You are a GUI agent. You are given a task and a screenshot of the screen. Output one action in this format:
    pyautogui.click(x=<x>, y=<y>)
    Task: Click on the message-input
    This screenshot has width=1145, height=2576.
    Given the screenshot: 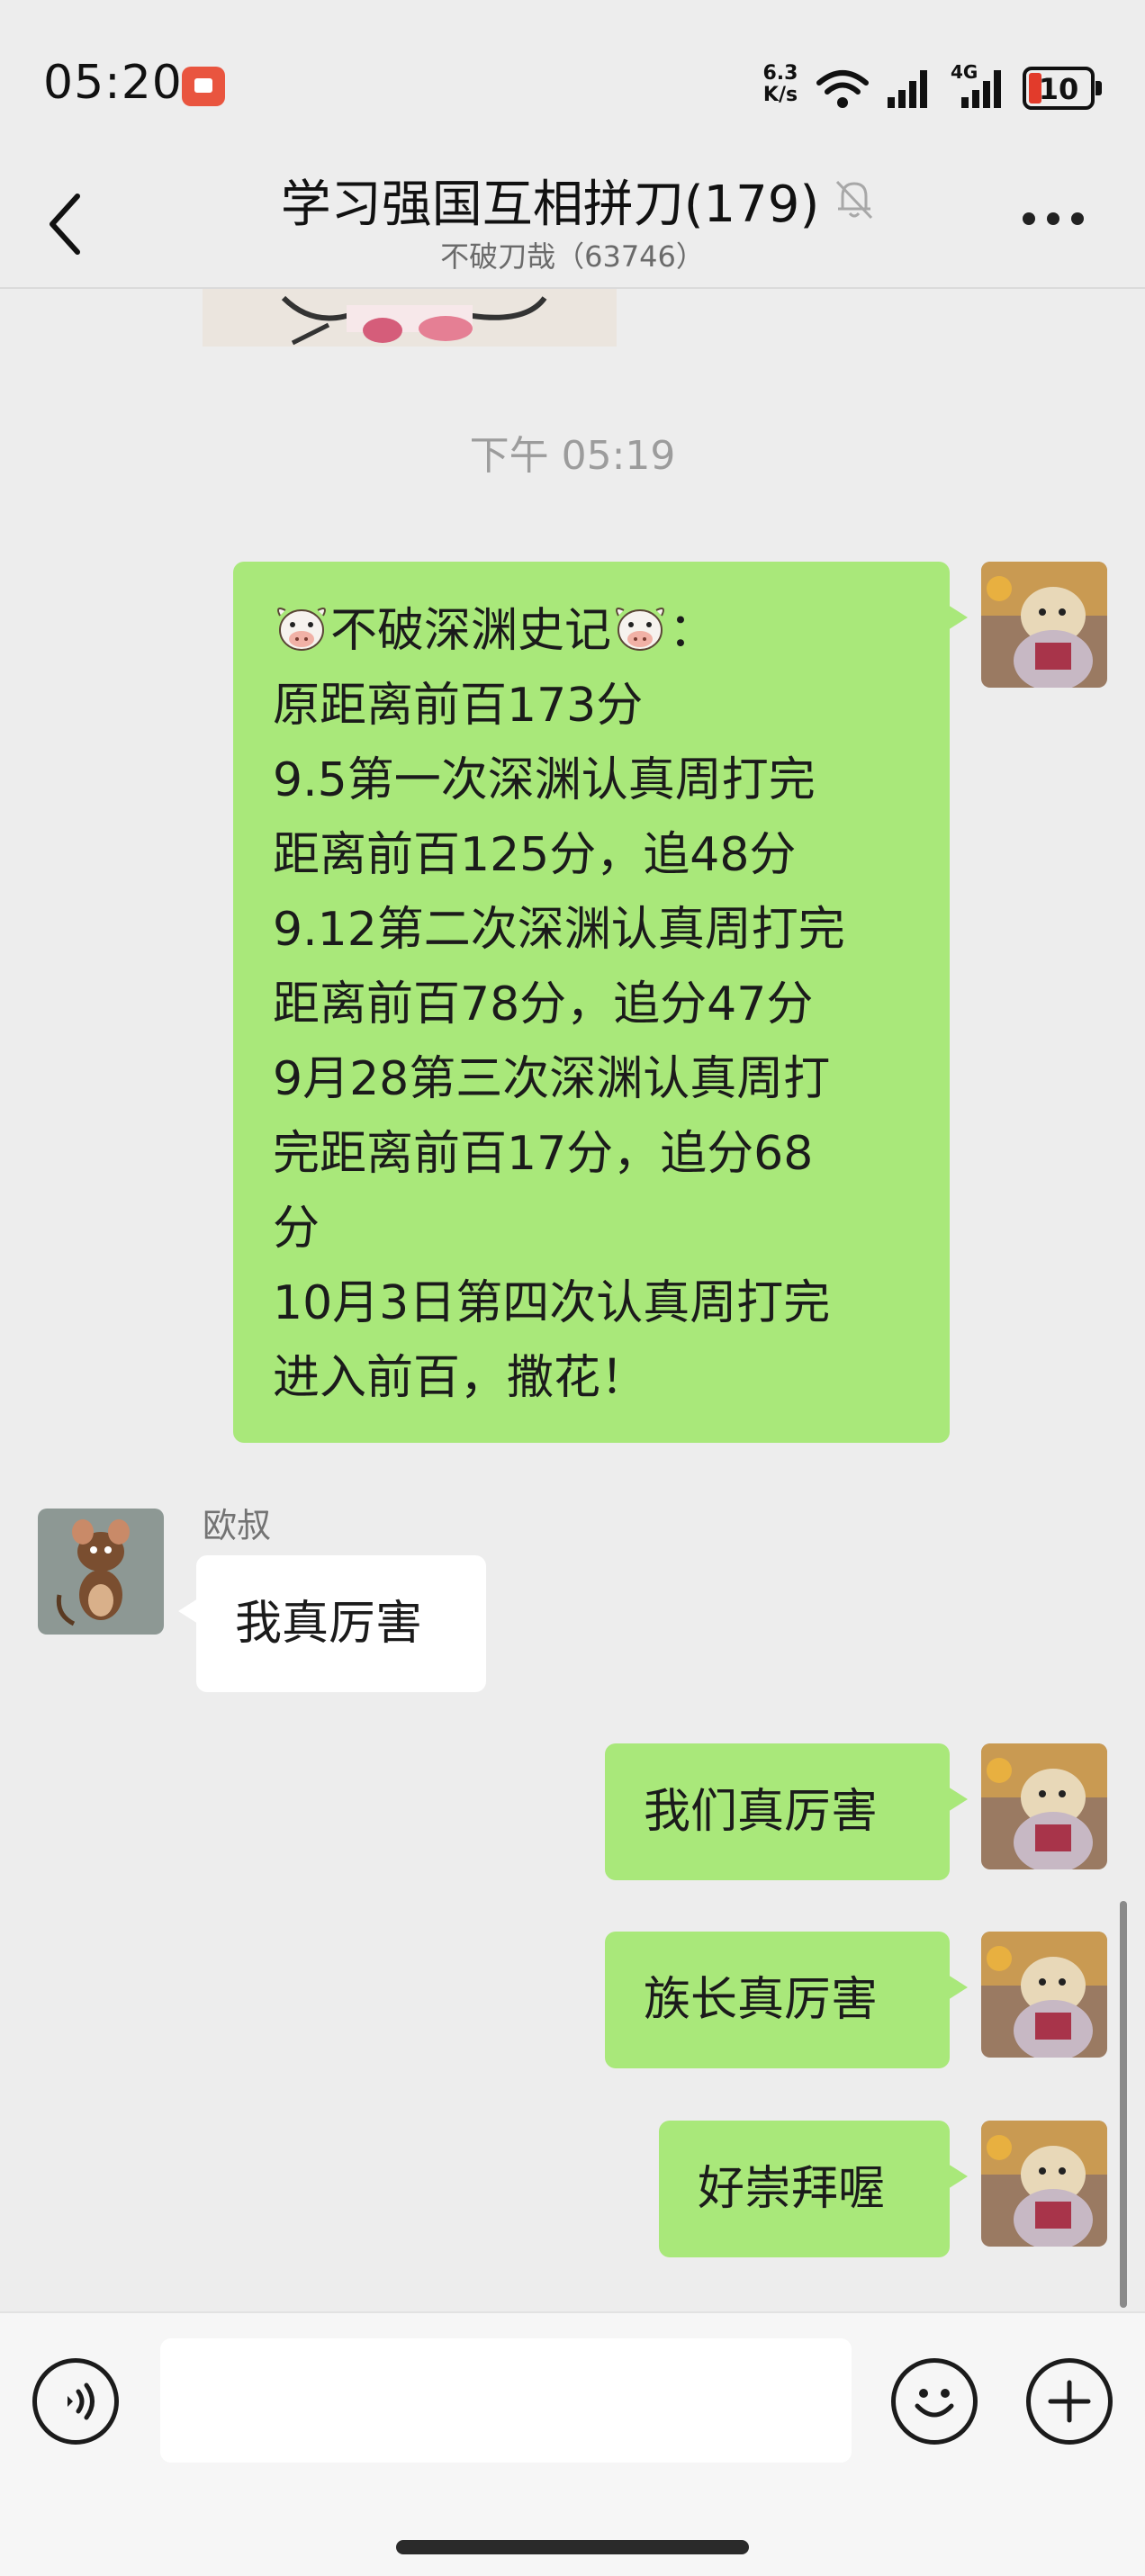 What is the action you would take?
    pyautogui.click(x=506, y=2400)
    